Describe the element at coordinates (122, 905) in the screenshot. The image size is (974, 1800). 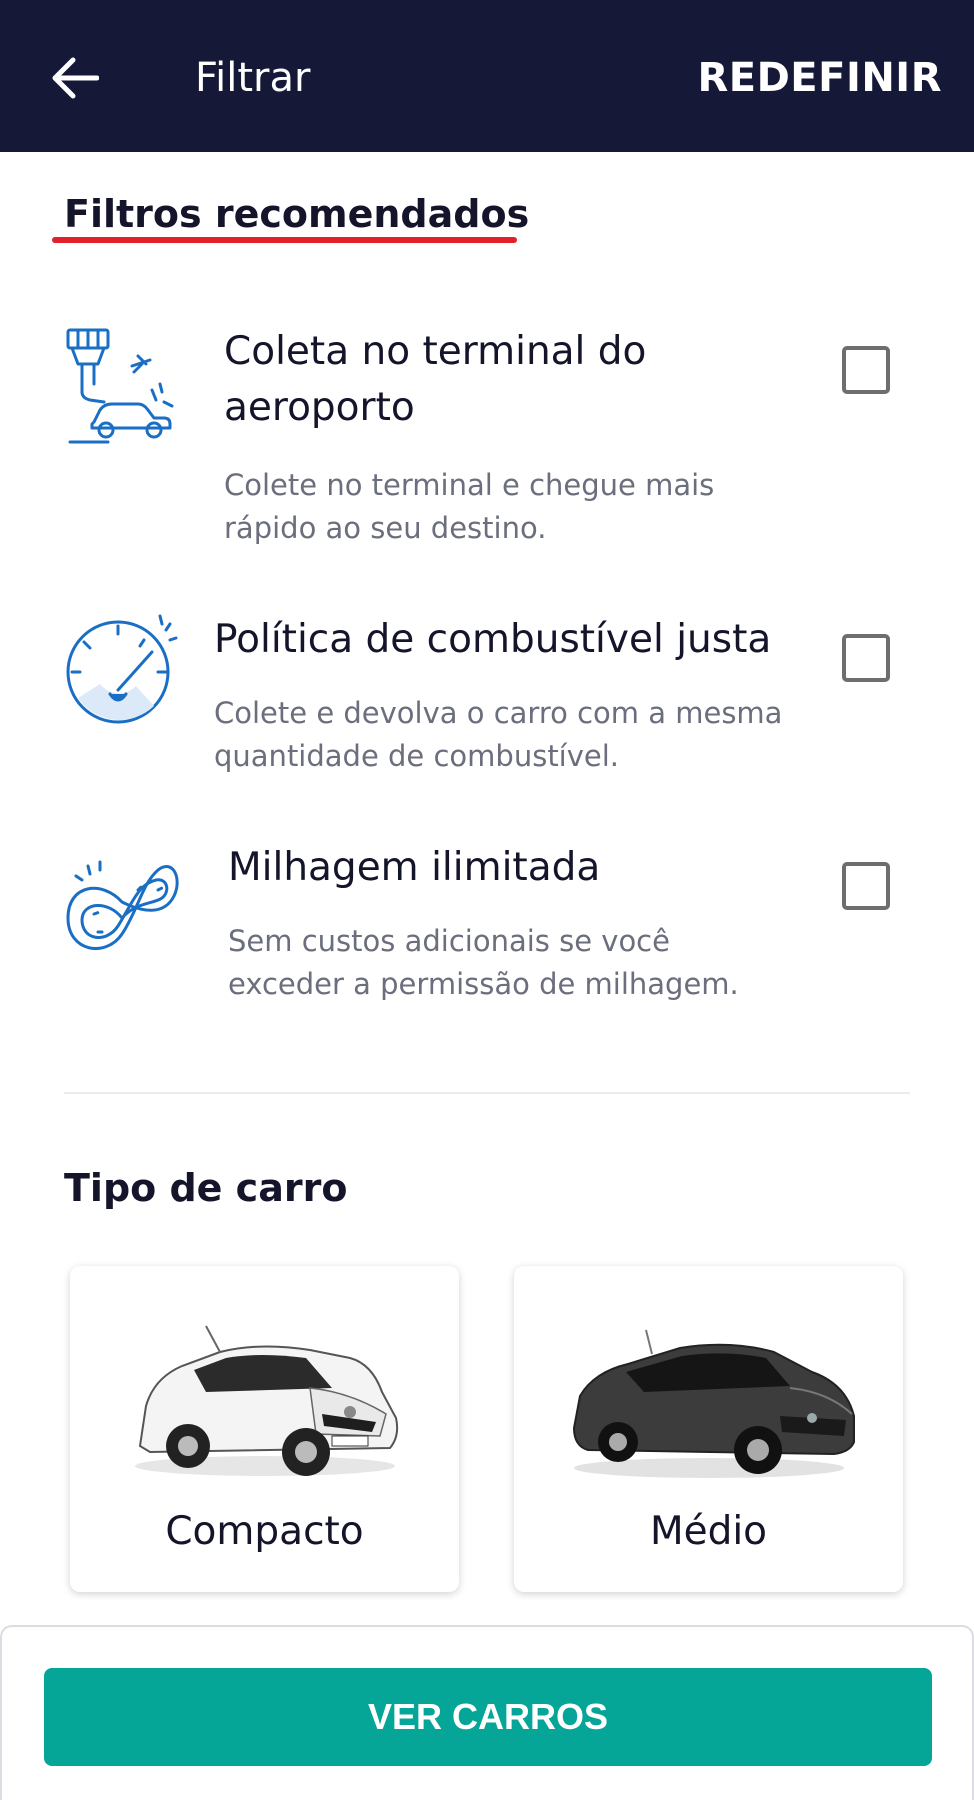
I see `infinity-road-icon` at that location.